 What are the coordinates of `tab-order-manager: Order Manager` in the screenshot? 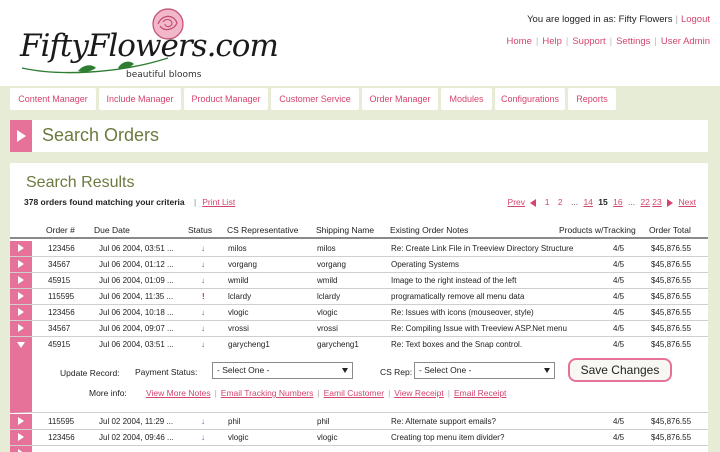 It's located at (400, 99).